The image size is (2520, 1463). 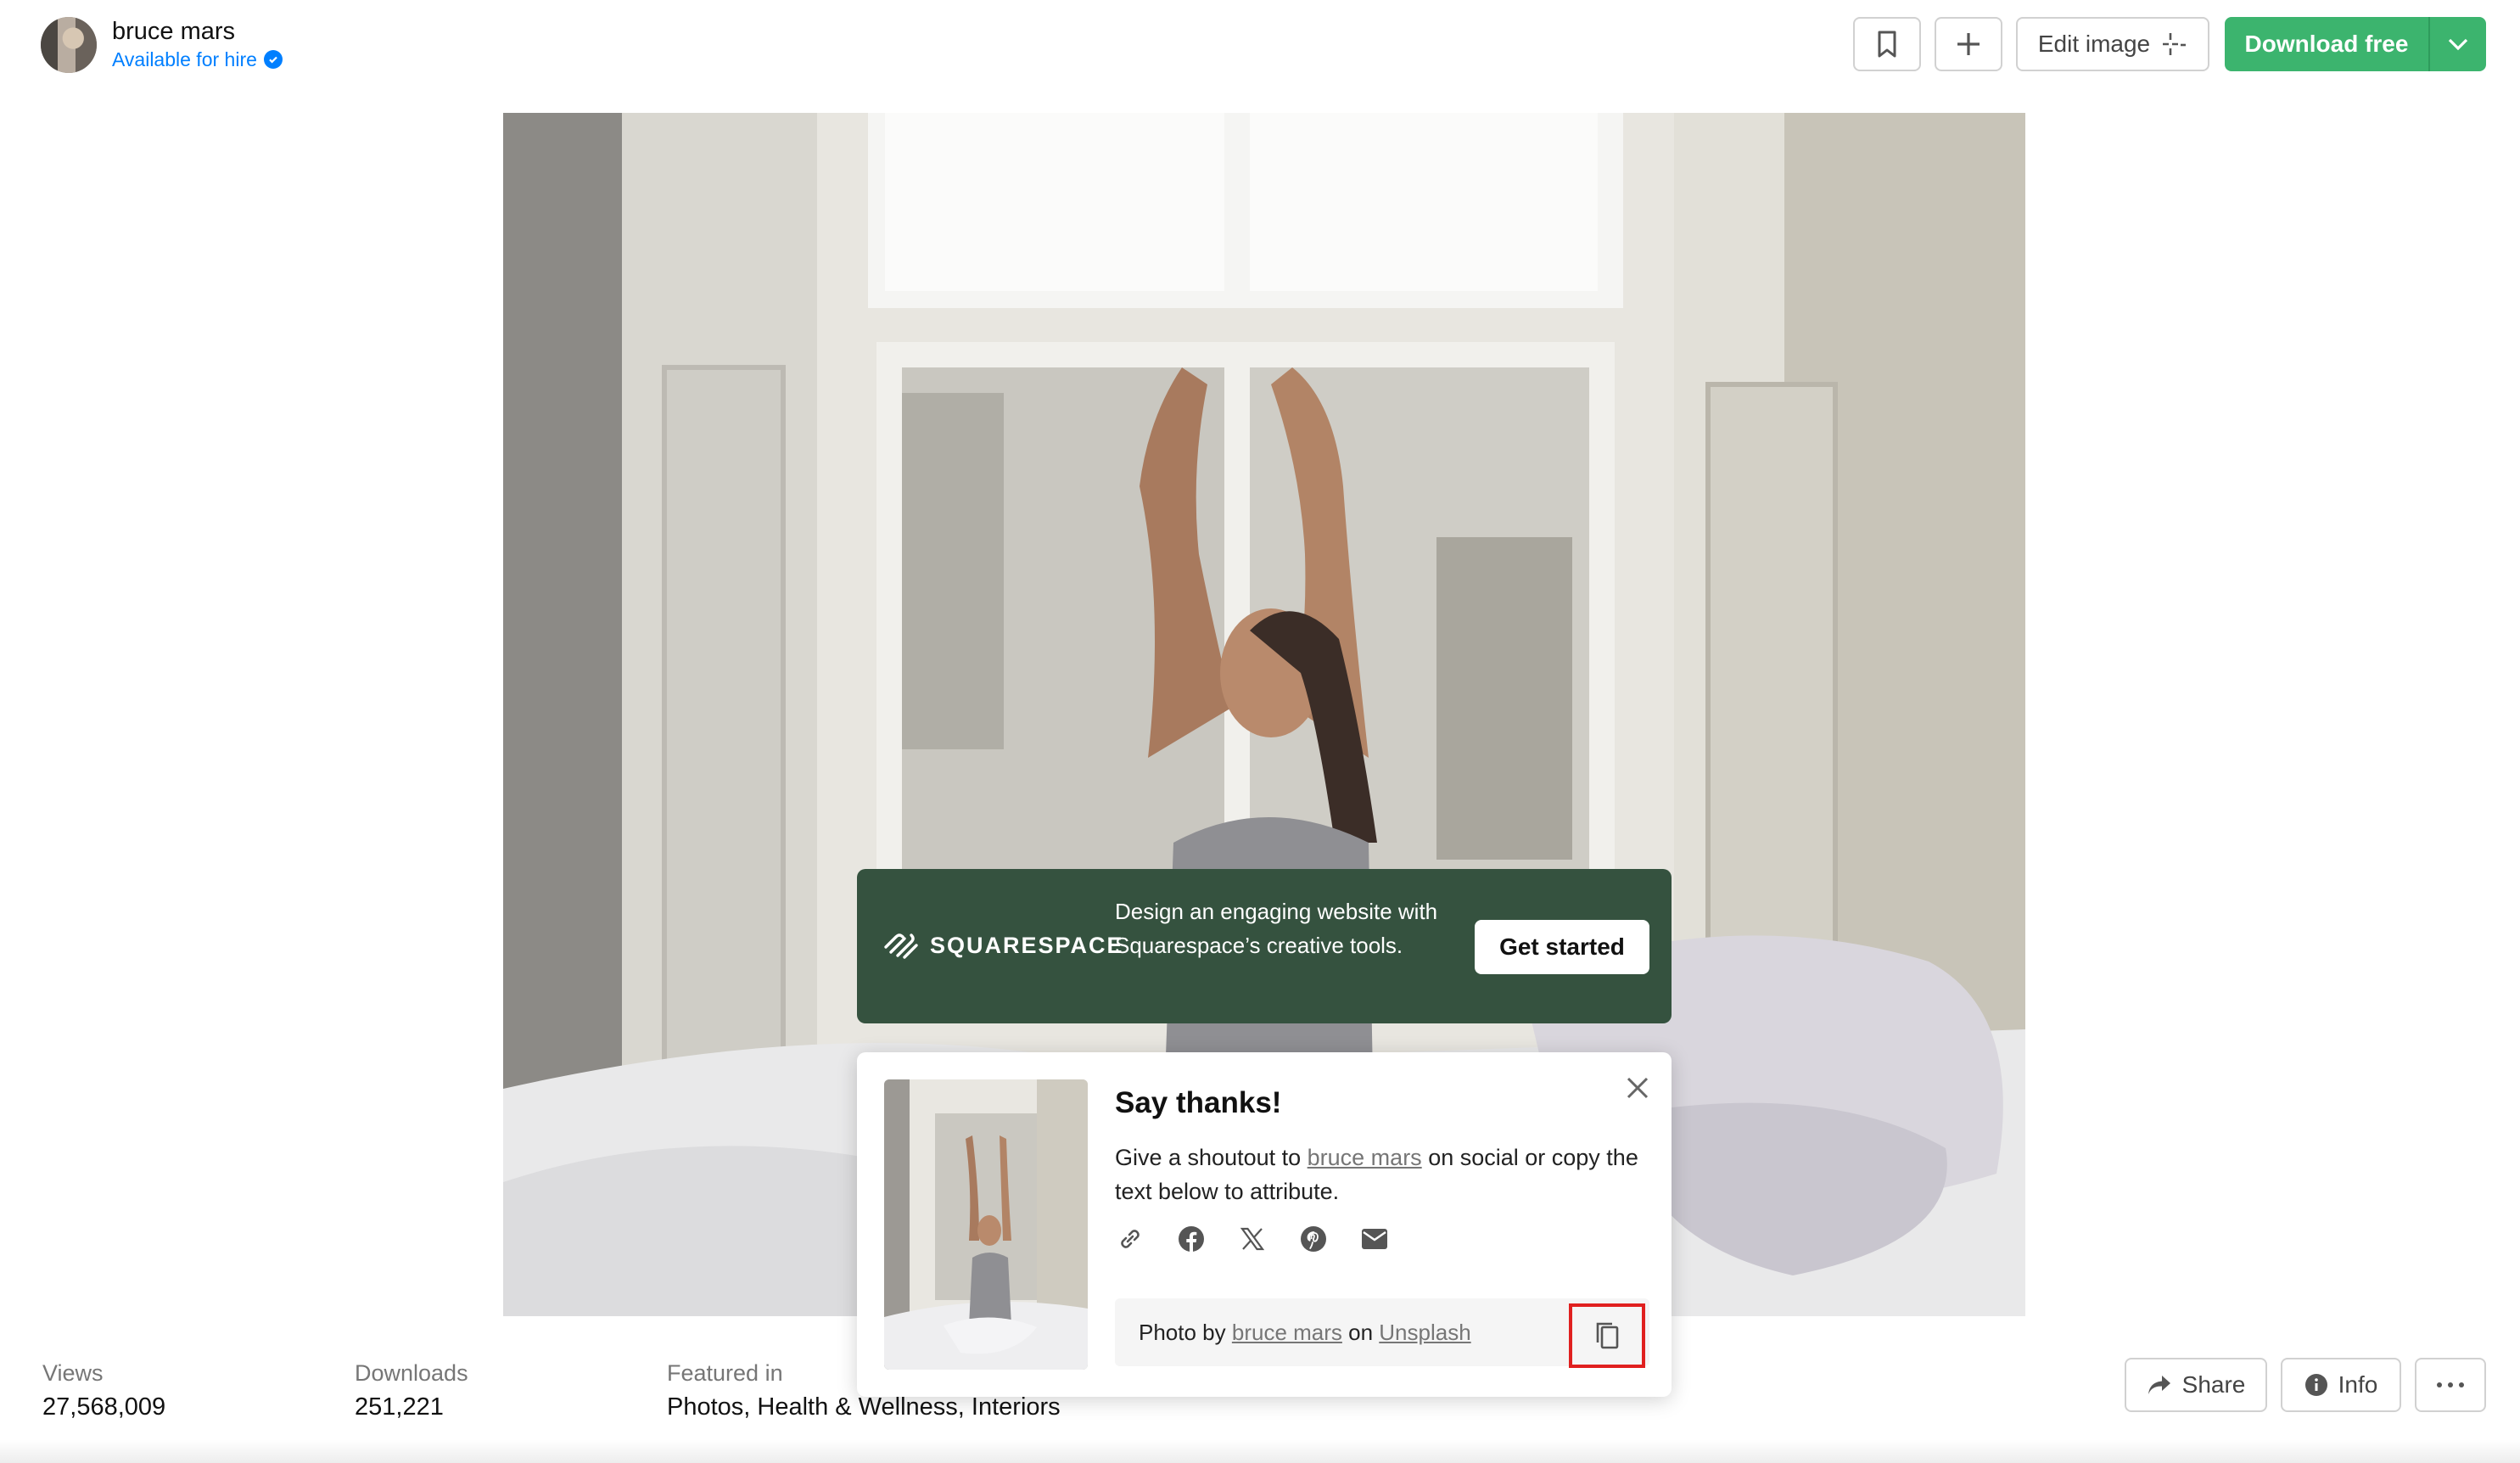 I want to click on downloads-value: 251,221, so click(x=399, y=1407).